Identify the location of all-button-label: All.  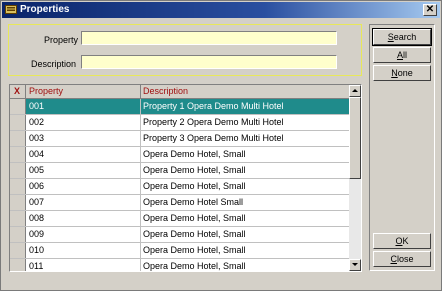
(401, 55).